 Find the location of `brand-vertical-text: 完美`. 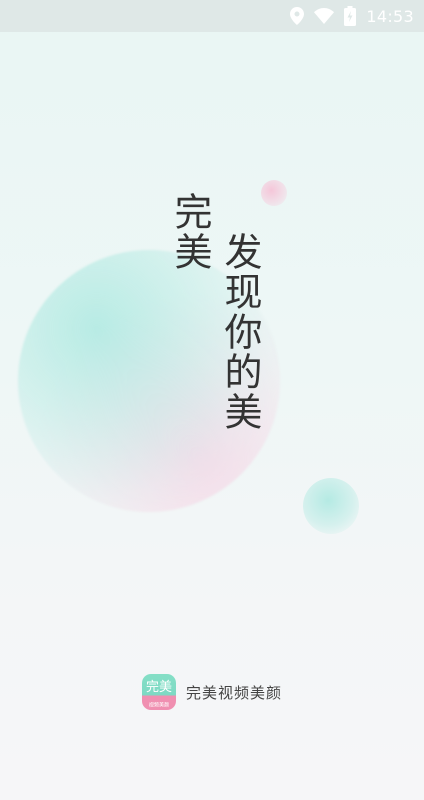

brand-vertical-text: 完美 is located at coordinates (190, 232).